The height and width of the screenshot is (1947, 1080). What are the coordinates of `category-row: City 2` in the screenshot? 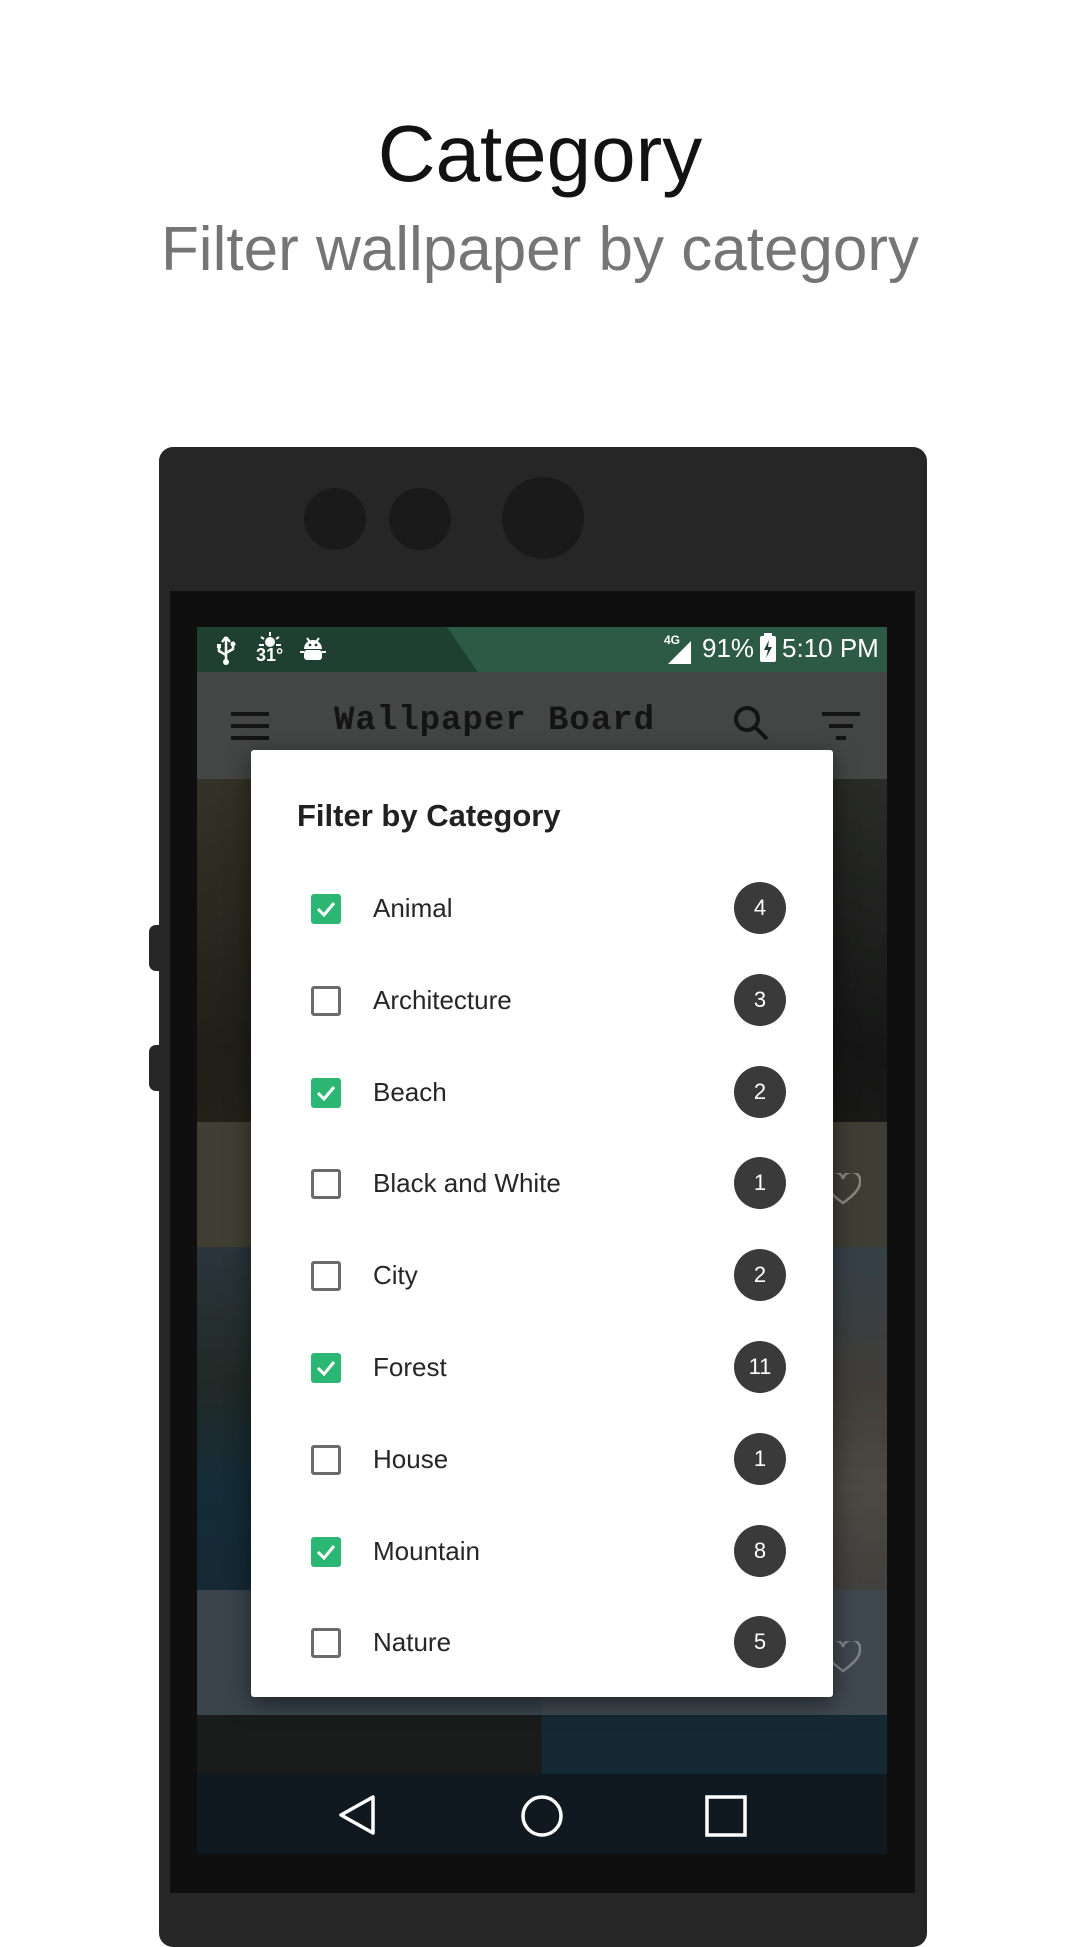 It's located at (542, 1279).